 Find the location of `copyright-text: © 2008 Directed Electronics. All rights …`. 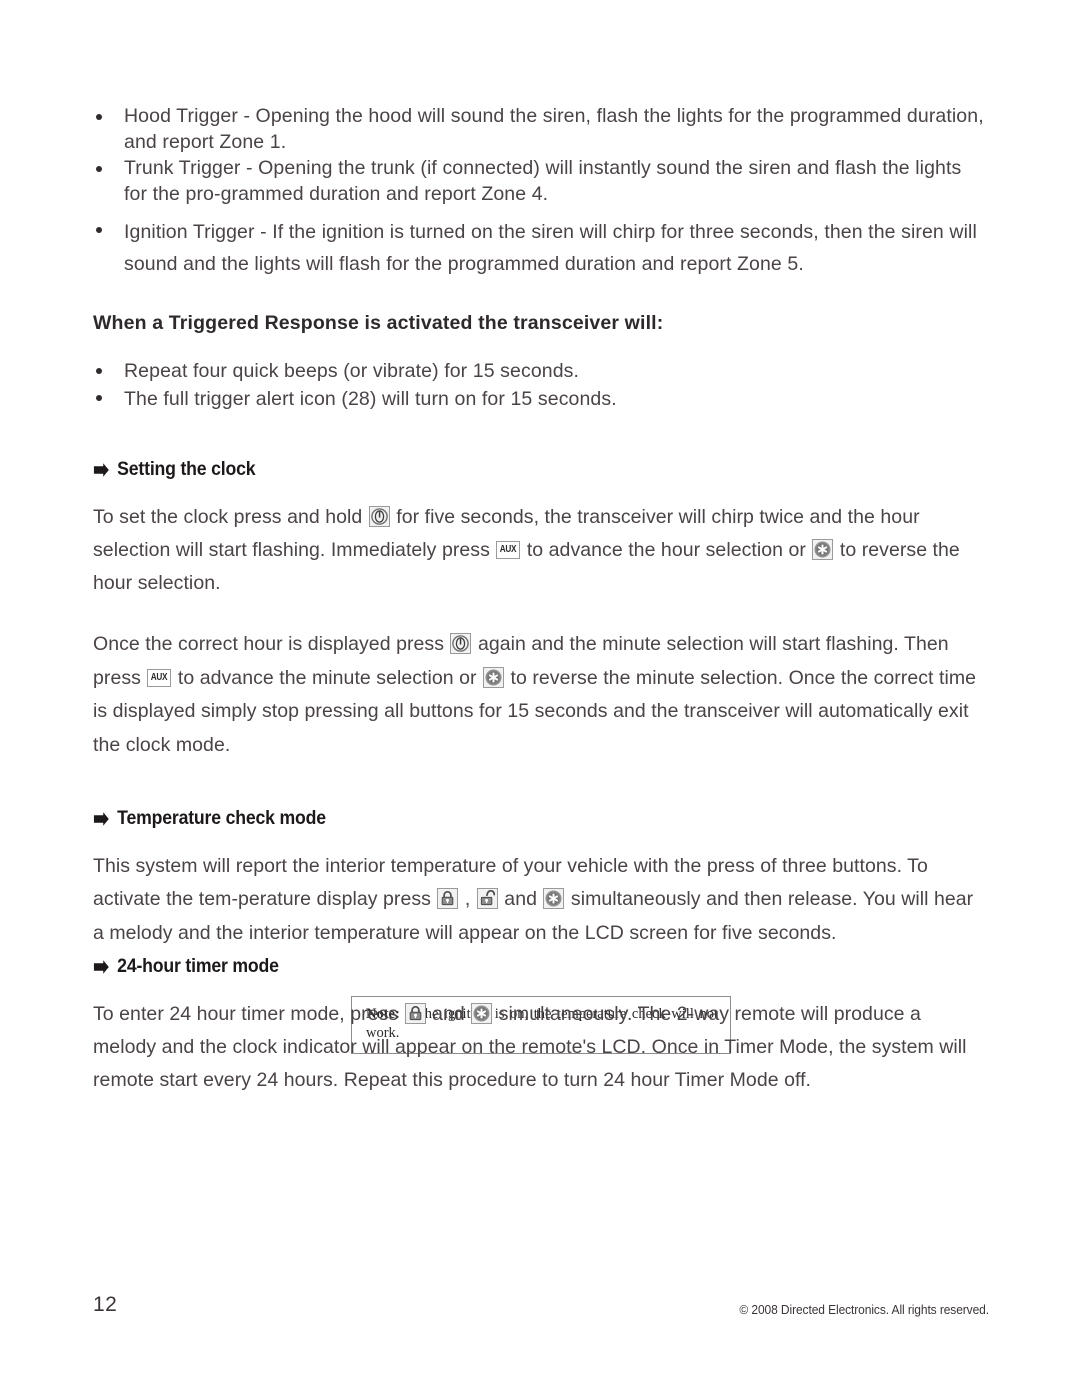

copyright-text: © 2008 Directed Electronics. All rights … is located at coordinates (864, 1310).